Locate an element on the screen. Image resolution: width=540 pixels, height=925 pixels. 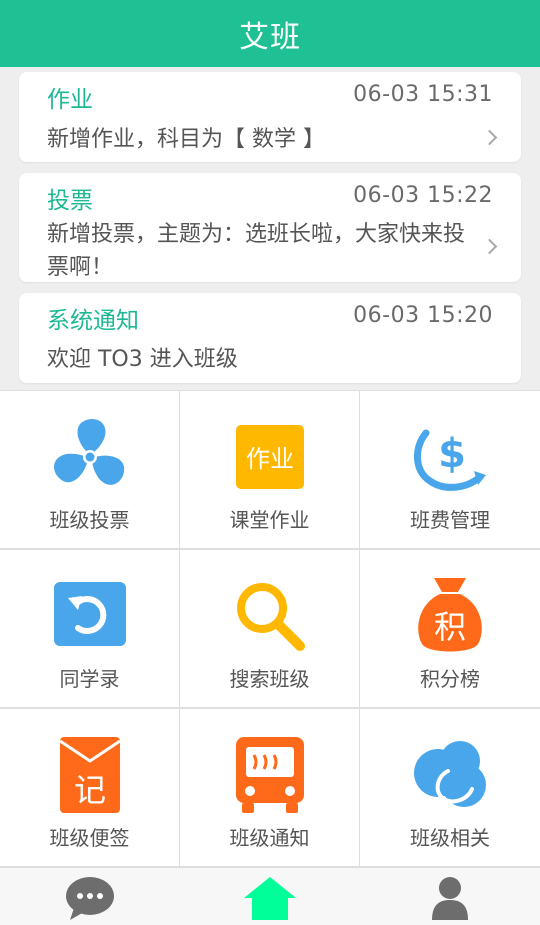
grid-item-label: 班费管理 is located at coordinates (450, 520).